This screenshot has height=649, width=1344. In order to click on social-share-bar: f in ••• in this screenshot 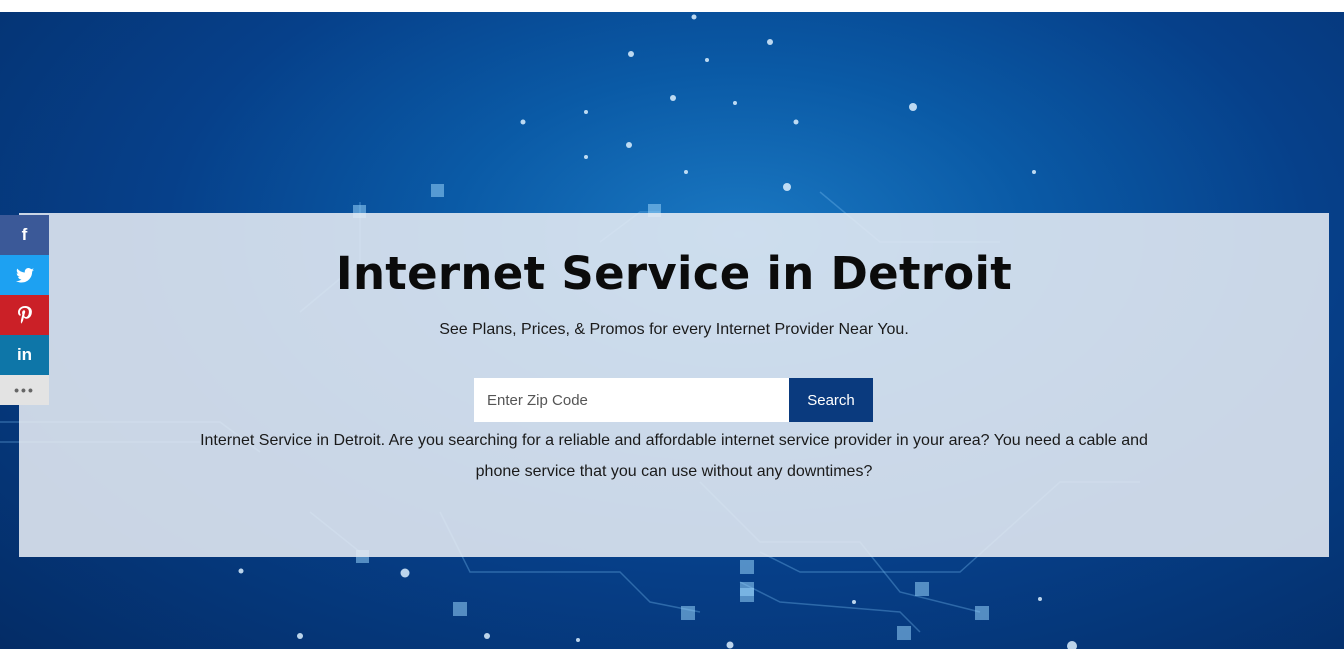, I will do `click(24, 310)`.